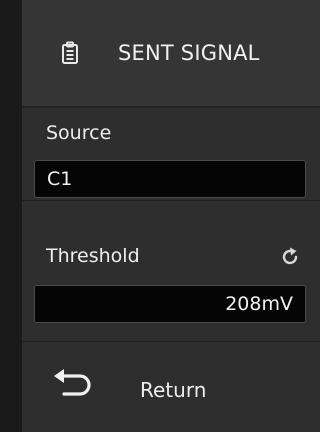 The image size is (320, 432). What do you see at coordinates (74, 383) in the screenshot?
I see `return-arrow-icon` at bounding box center [74, 383].